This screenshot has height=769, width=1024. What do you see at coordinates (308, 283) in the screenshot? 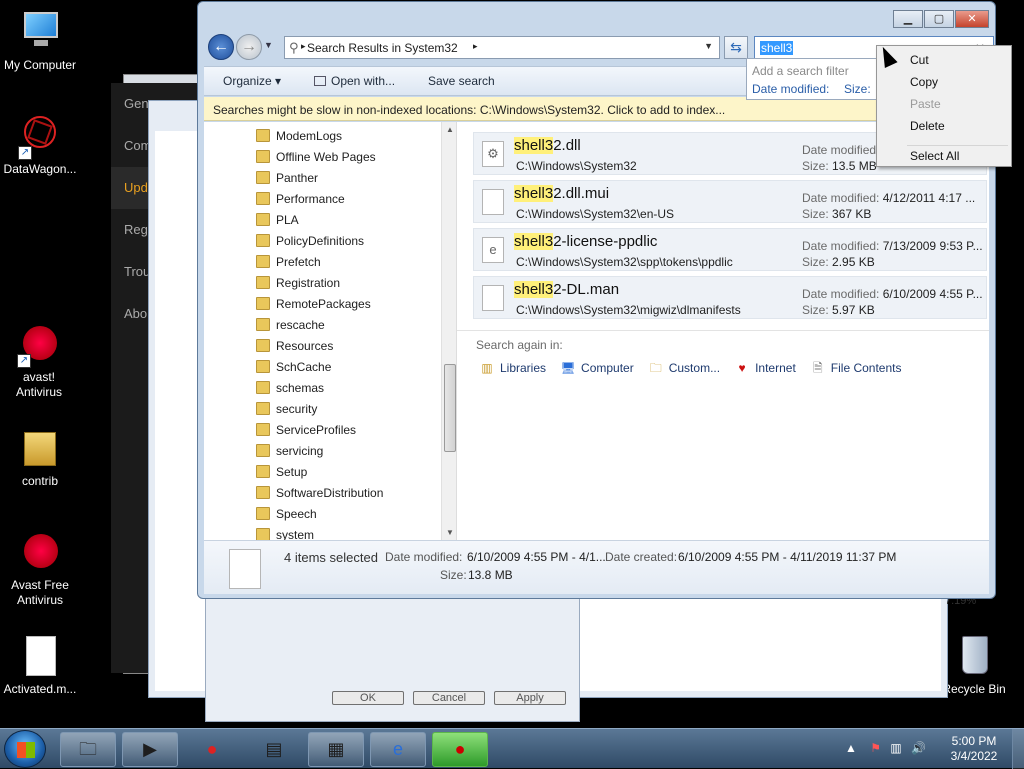
I see `nav-folder-label: Registration` at bounding box center [308, 283].